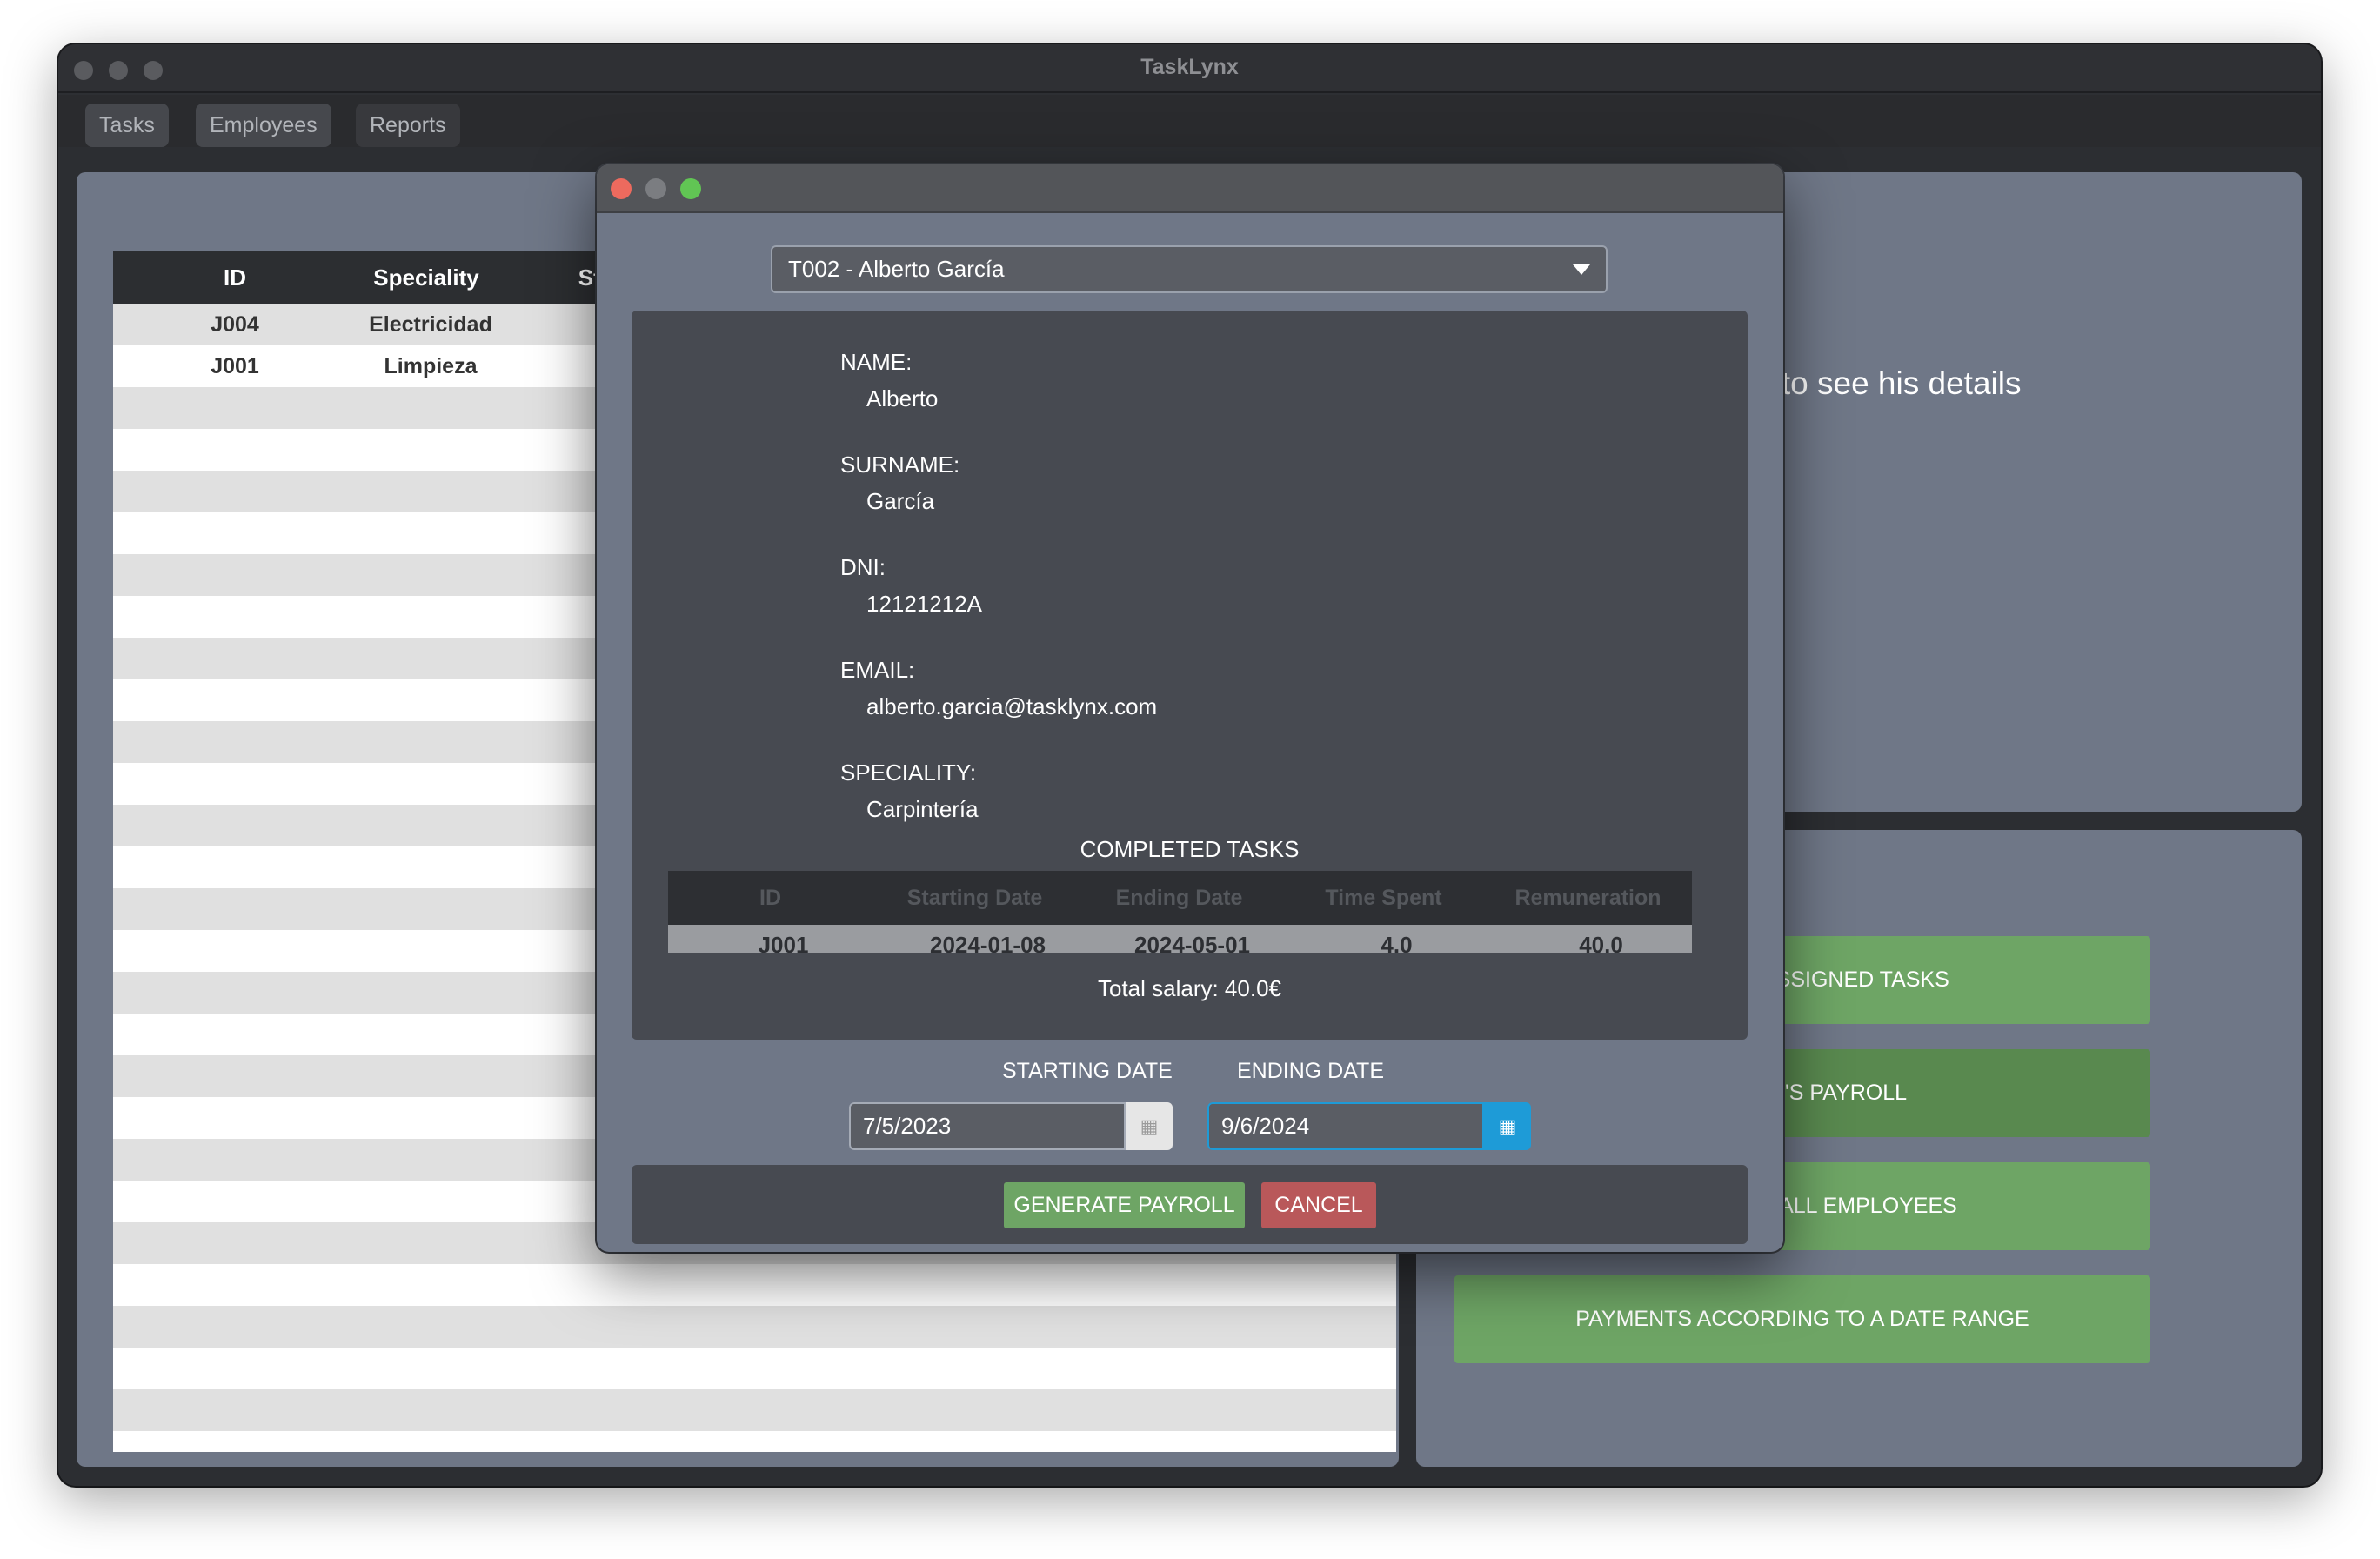 This screenshot has width=2380, height=1559. What do you see at coordinates (900, 465) in the screenshot?
I see `surname-label: SURNAME:` at bounding box center [900, 465].